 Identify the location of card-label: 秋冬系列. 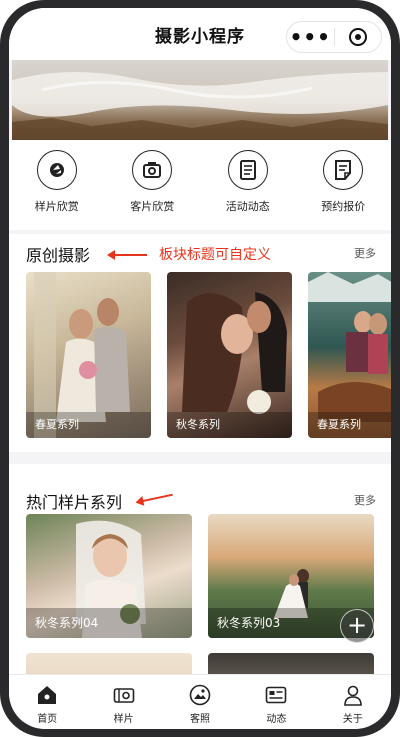
(229, 425).